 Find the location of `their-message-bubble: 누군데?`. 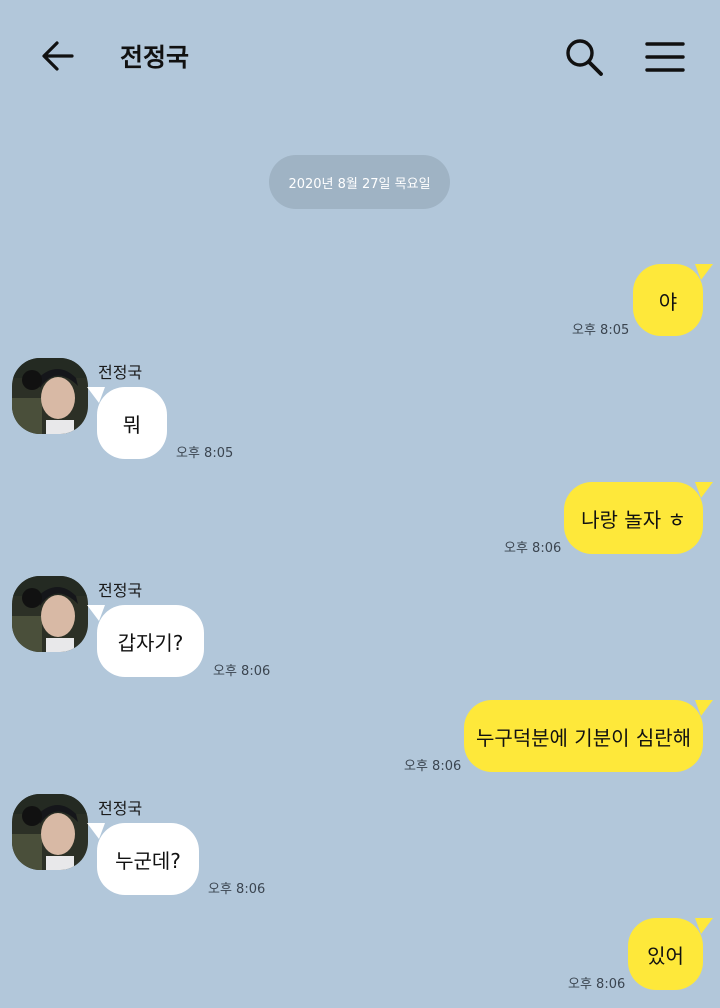

their-message-bubble: 누군데? is located at coordinates (143, 859).